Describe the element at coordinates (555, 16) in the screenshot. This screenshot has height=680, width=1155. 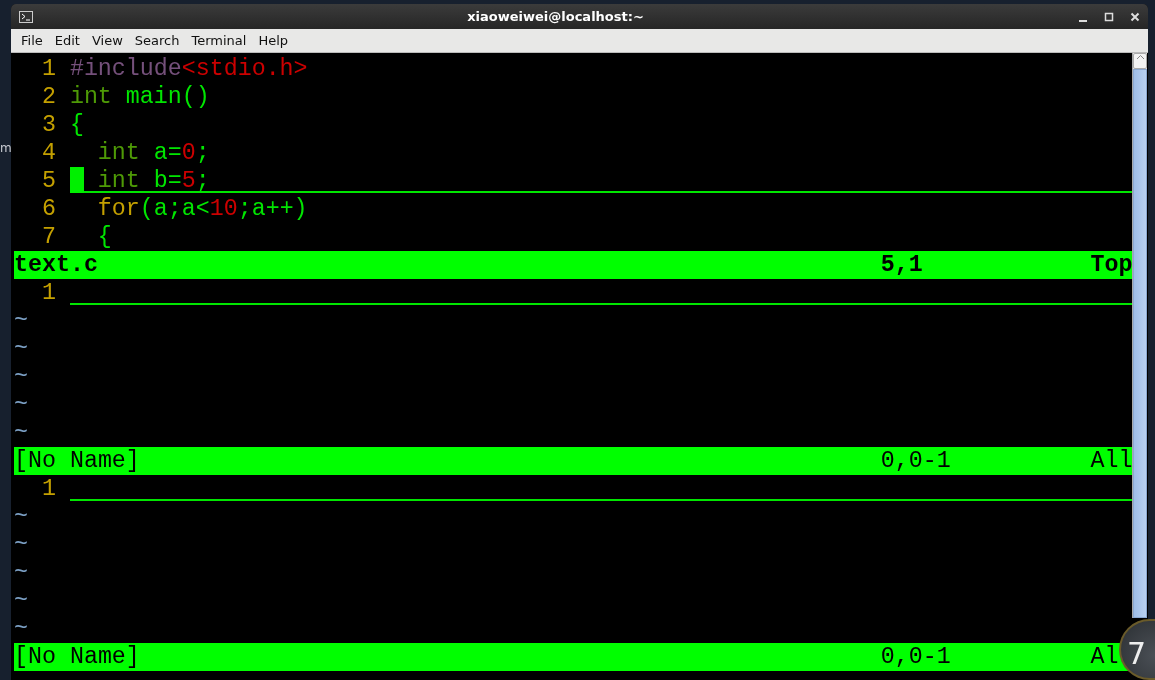
I see `window-title: xiaoweiwei@localhost:~` at that location.